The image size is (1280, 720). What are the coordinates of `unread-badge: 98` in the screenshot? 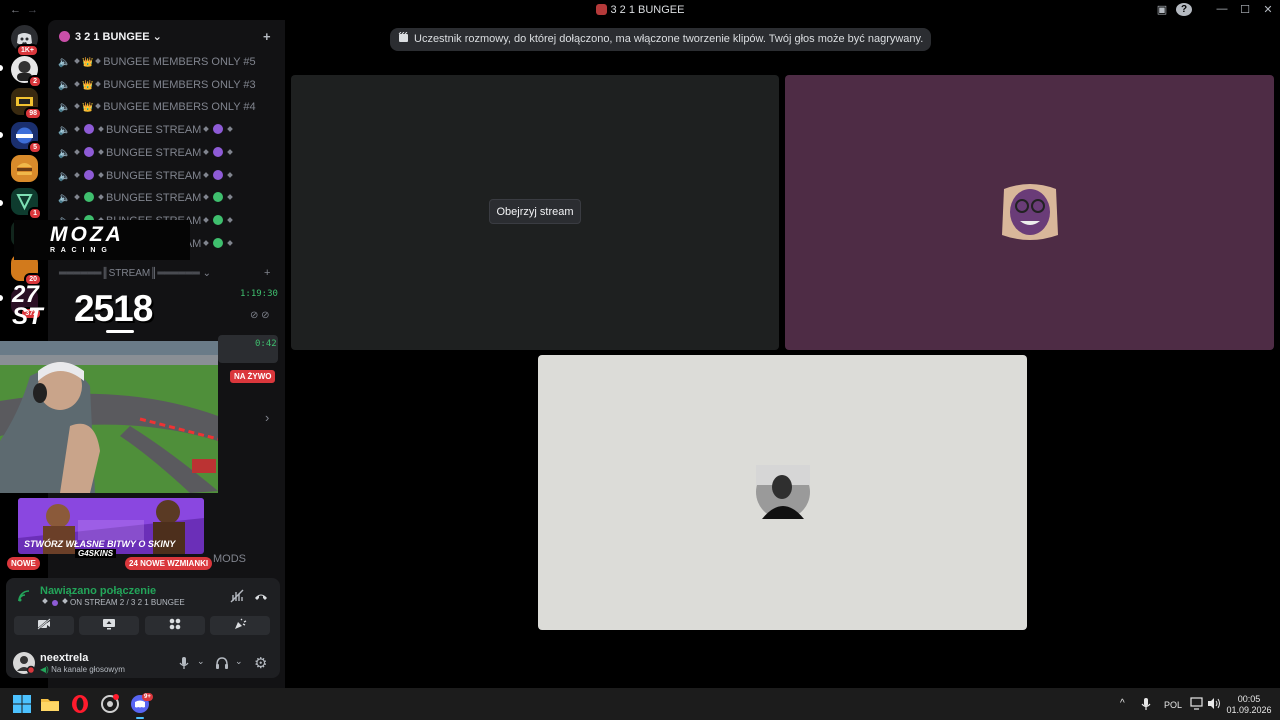 It's located at (33, 113).